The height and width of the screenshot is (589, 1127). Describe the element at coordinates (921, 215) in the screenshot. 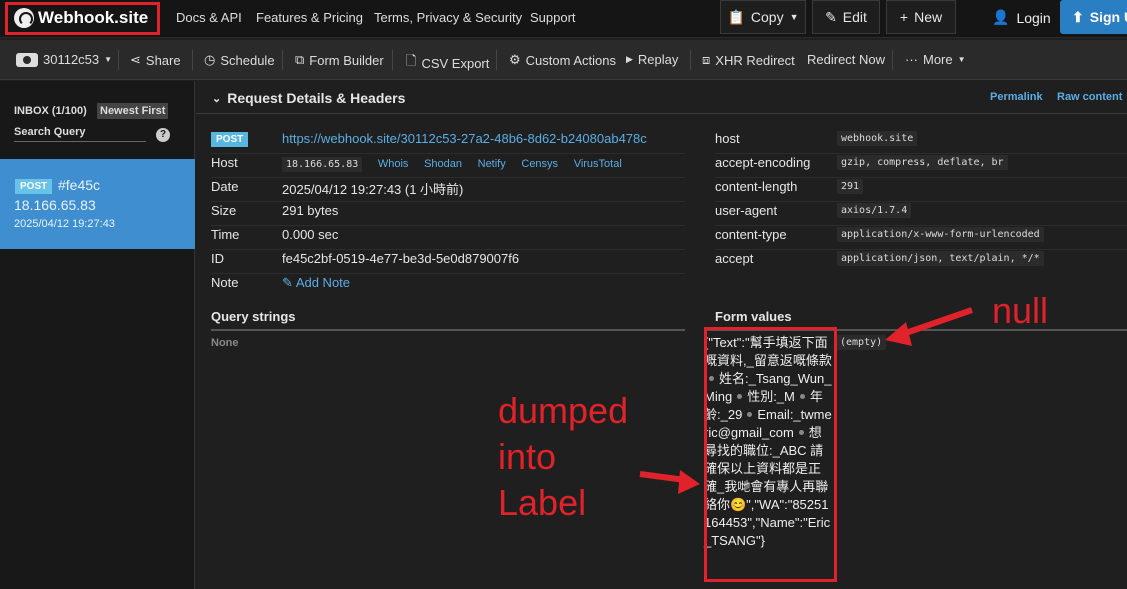

I see `header-row: user-agent axios/1.7.4` at that location.